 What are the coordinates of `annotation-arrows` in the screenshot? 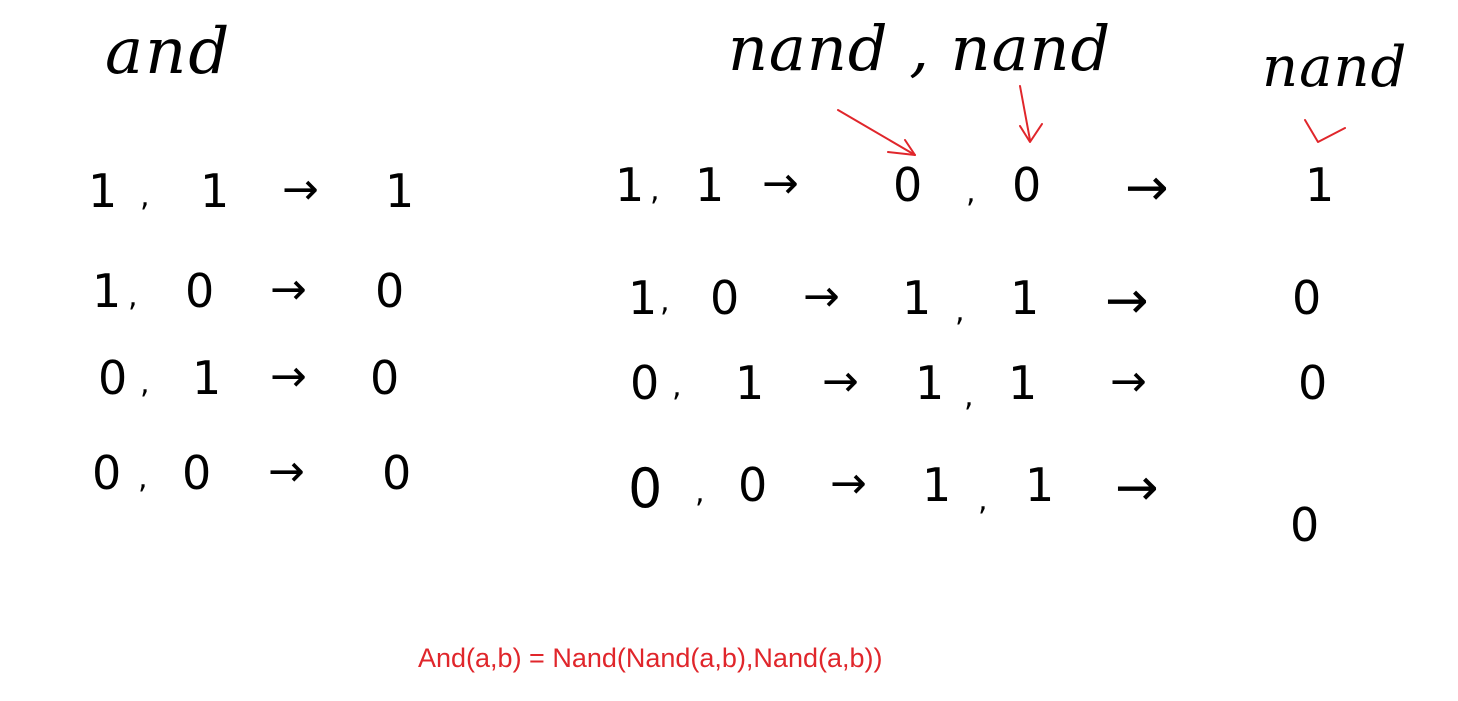 It's located at (1091, 120).